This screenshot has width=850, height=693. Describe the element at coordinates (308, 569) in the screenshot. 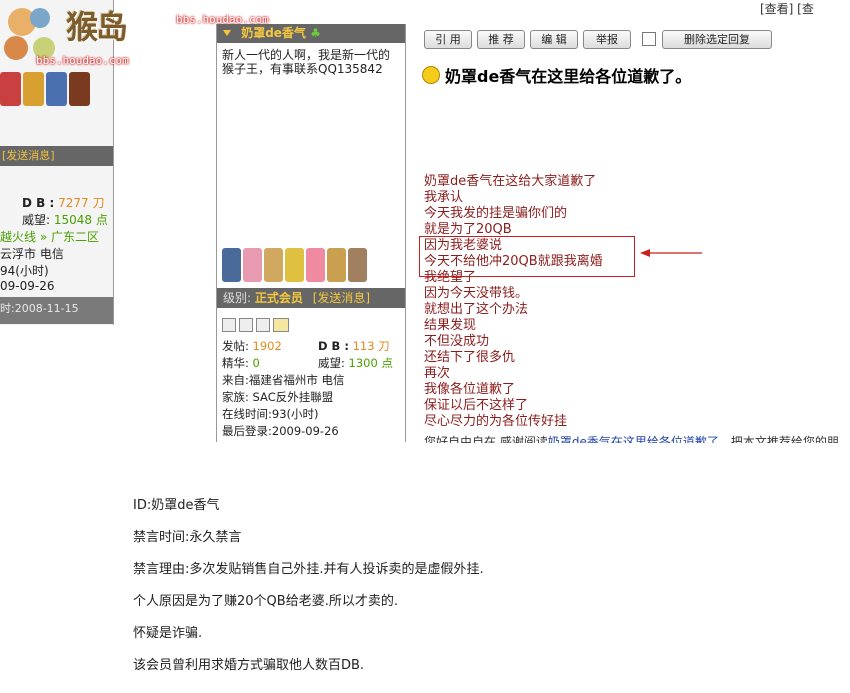

I see `ban-reason: 禁言理由:多次发贴销售自己外挂.并有人投诉卖的是虚假外挂.` at that location.